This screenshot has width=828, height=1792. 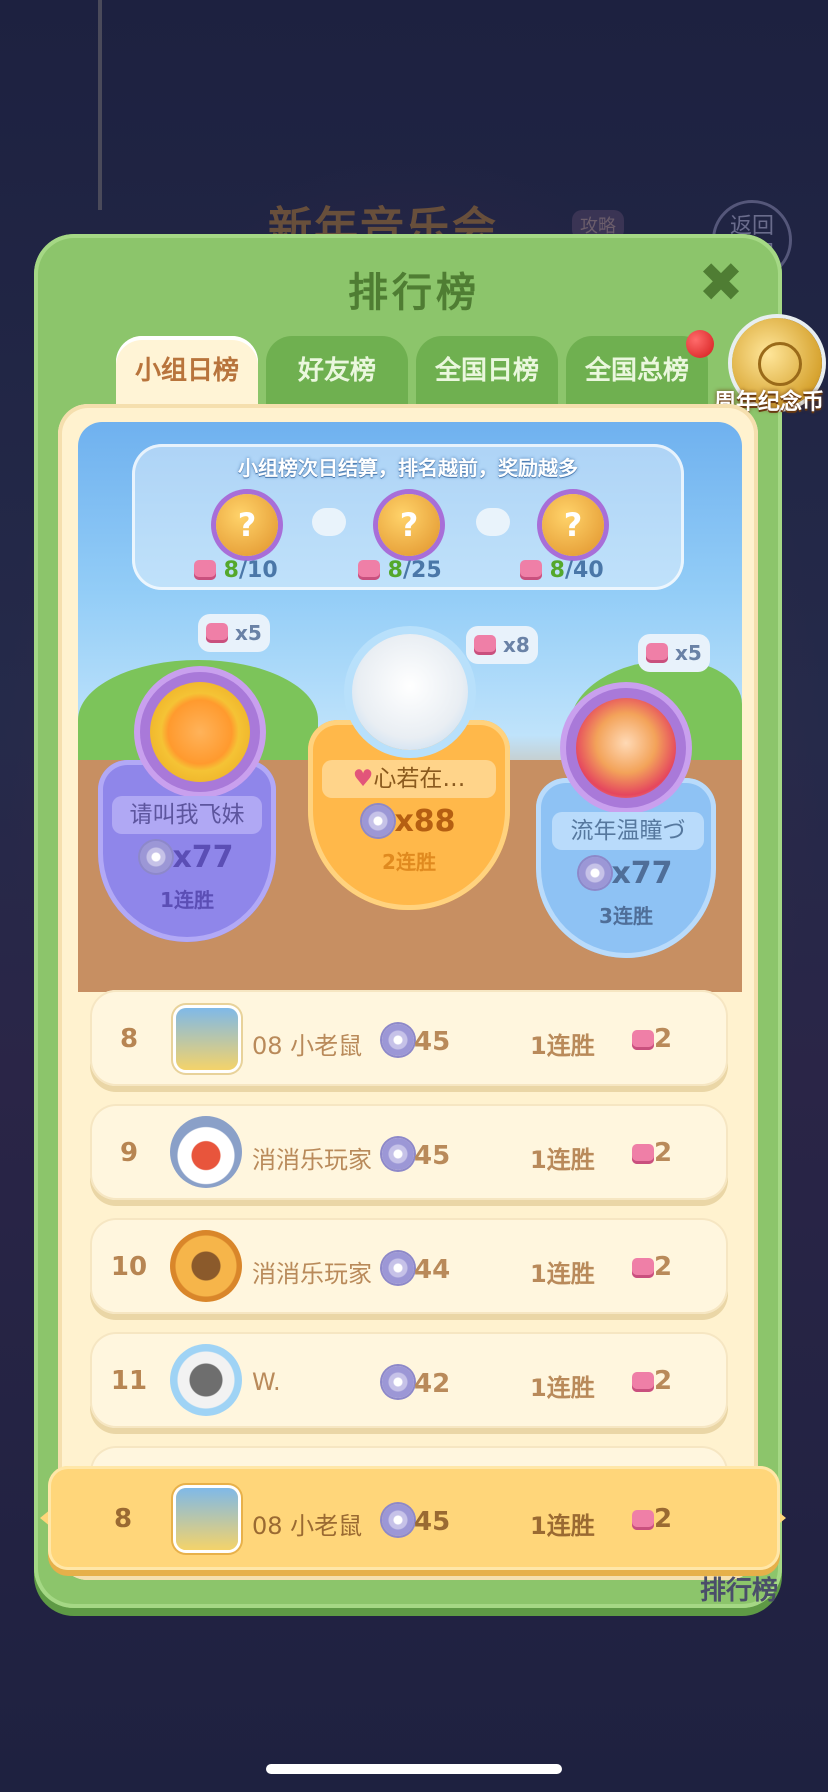 I want to click on tier-reward-2: 8/25, so click(x=400, y=570).